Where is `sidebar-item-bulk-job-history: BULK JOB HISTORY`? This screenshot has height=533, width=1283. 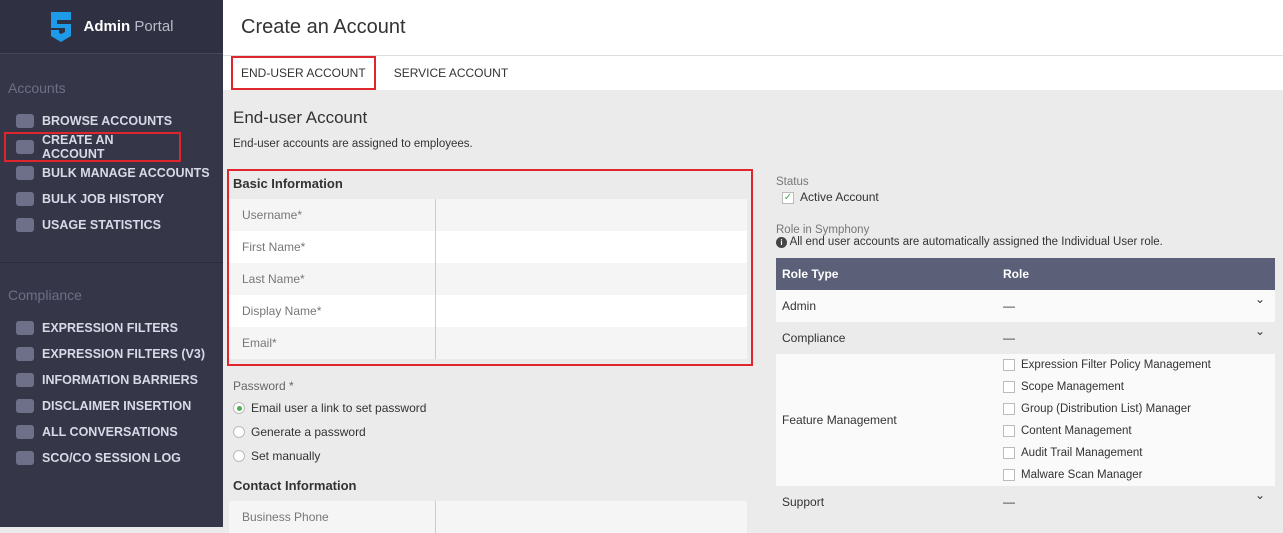
sidebar-item-bulk-job-history: BULK JOB HISTORY is located at coordinates (111, 199).